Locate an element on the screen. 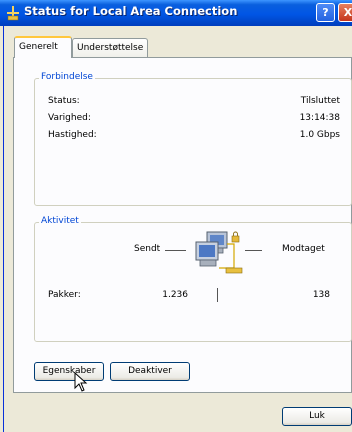 Image resolution: width=352 pixels, height=432 pixels. speed-label: Hastighed: is located at coordinates (72, 135).